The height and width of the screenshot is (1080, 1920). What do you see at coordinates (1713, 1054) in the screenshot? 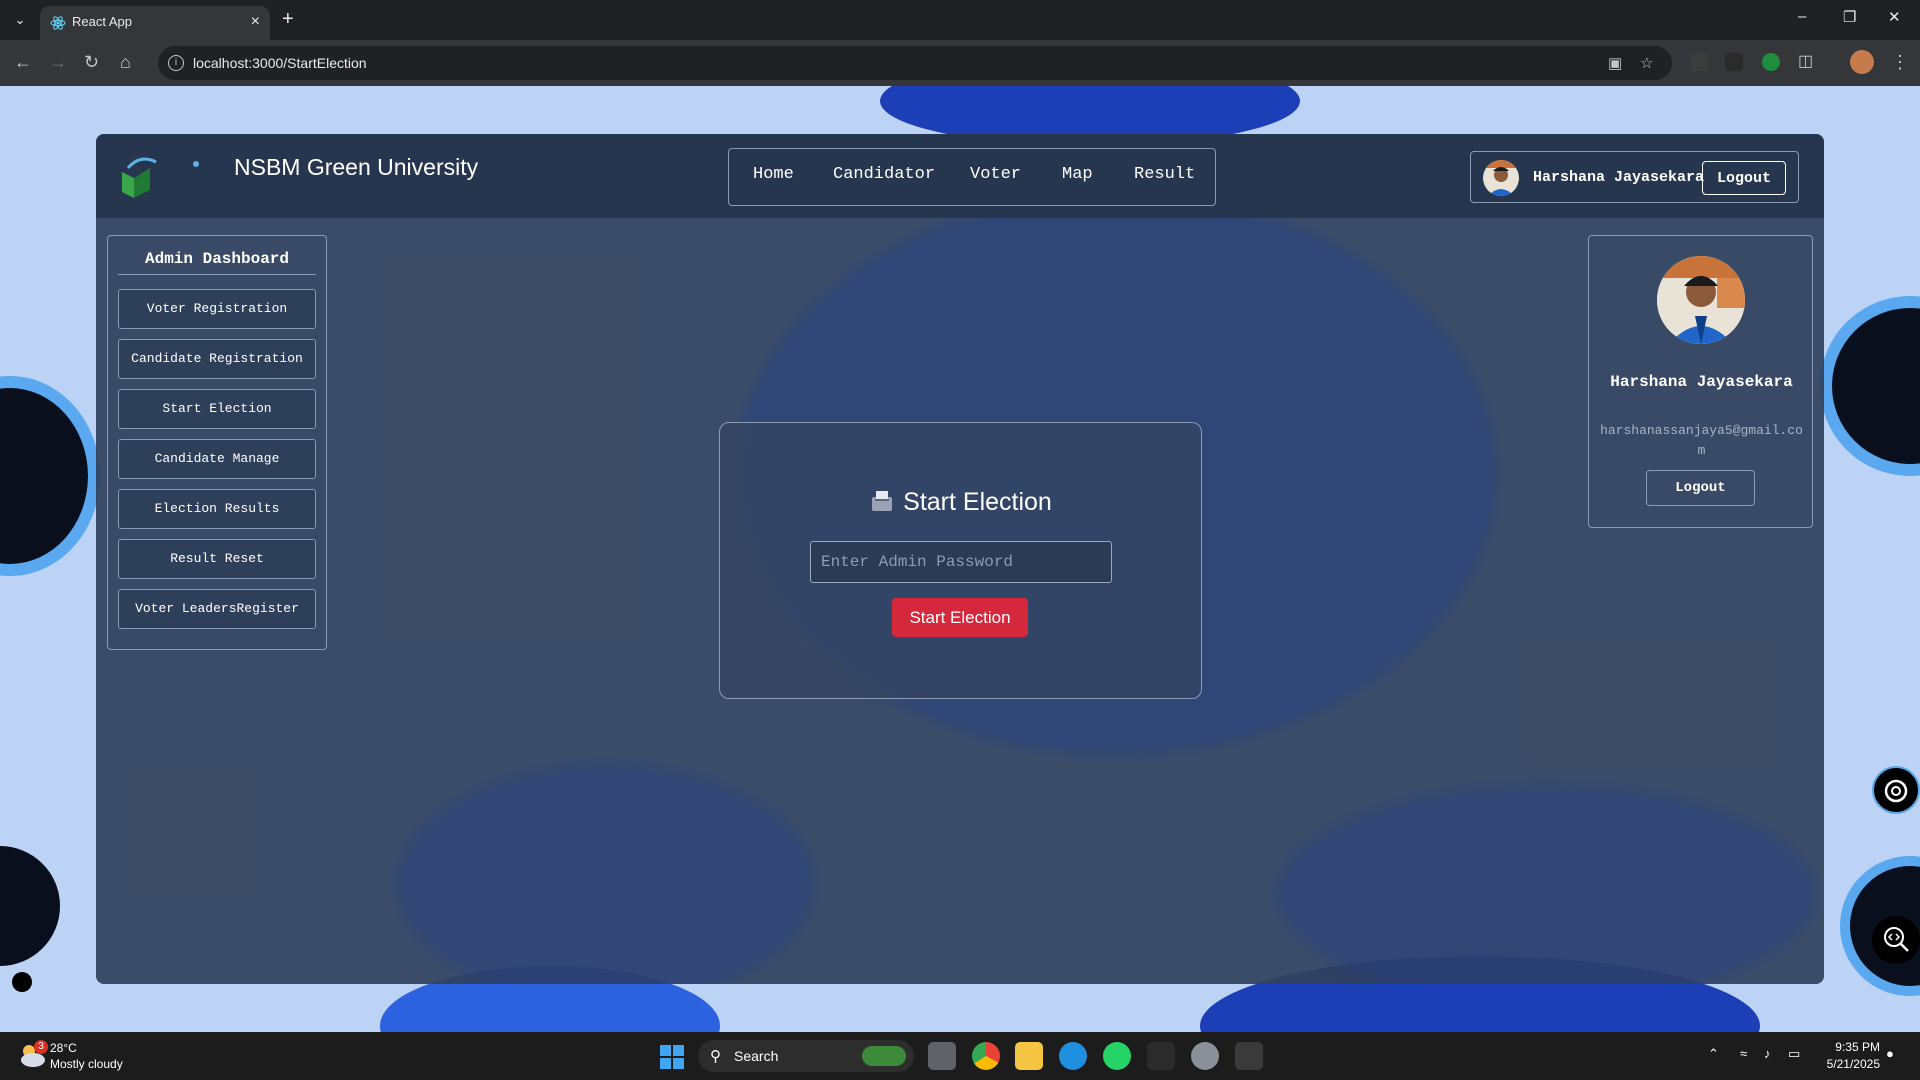
I see `tray-chevron-up-icon: ⌃` at bounding box center [1713, 1054].